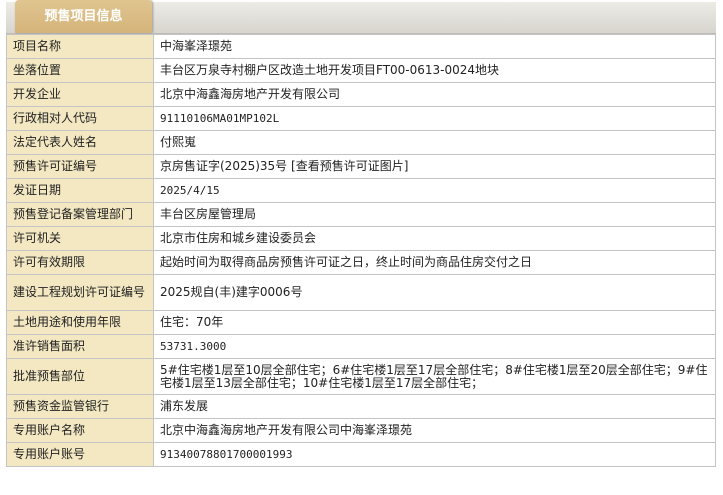  What do you see at coordinates (80, 454) in the screenshot?
I see `row-label: 专用账户账号` at bounding box center [80, 454].